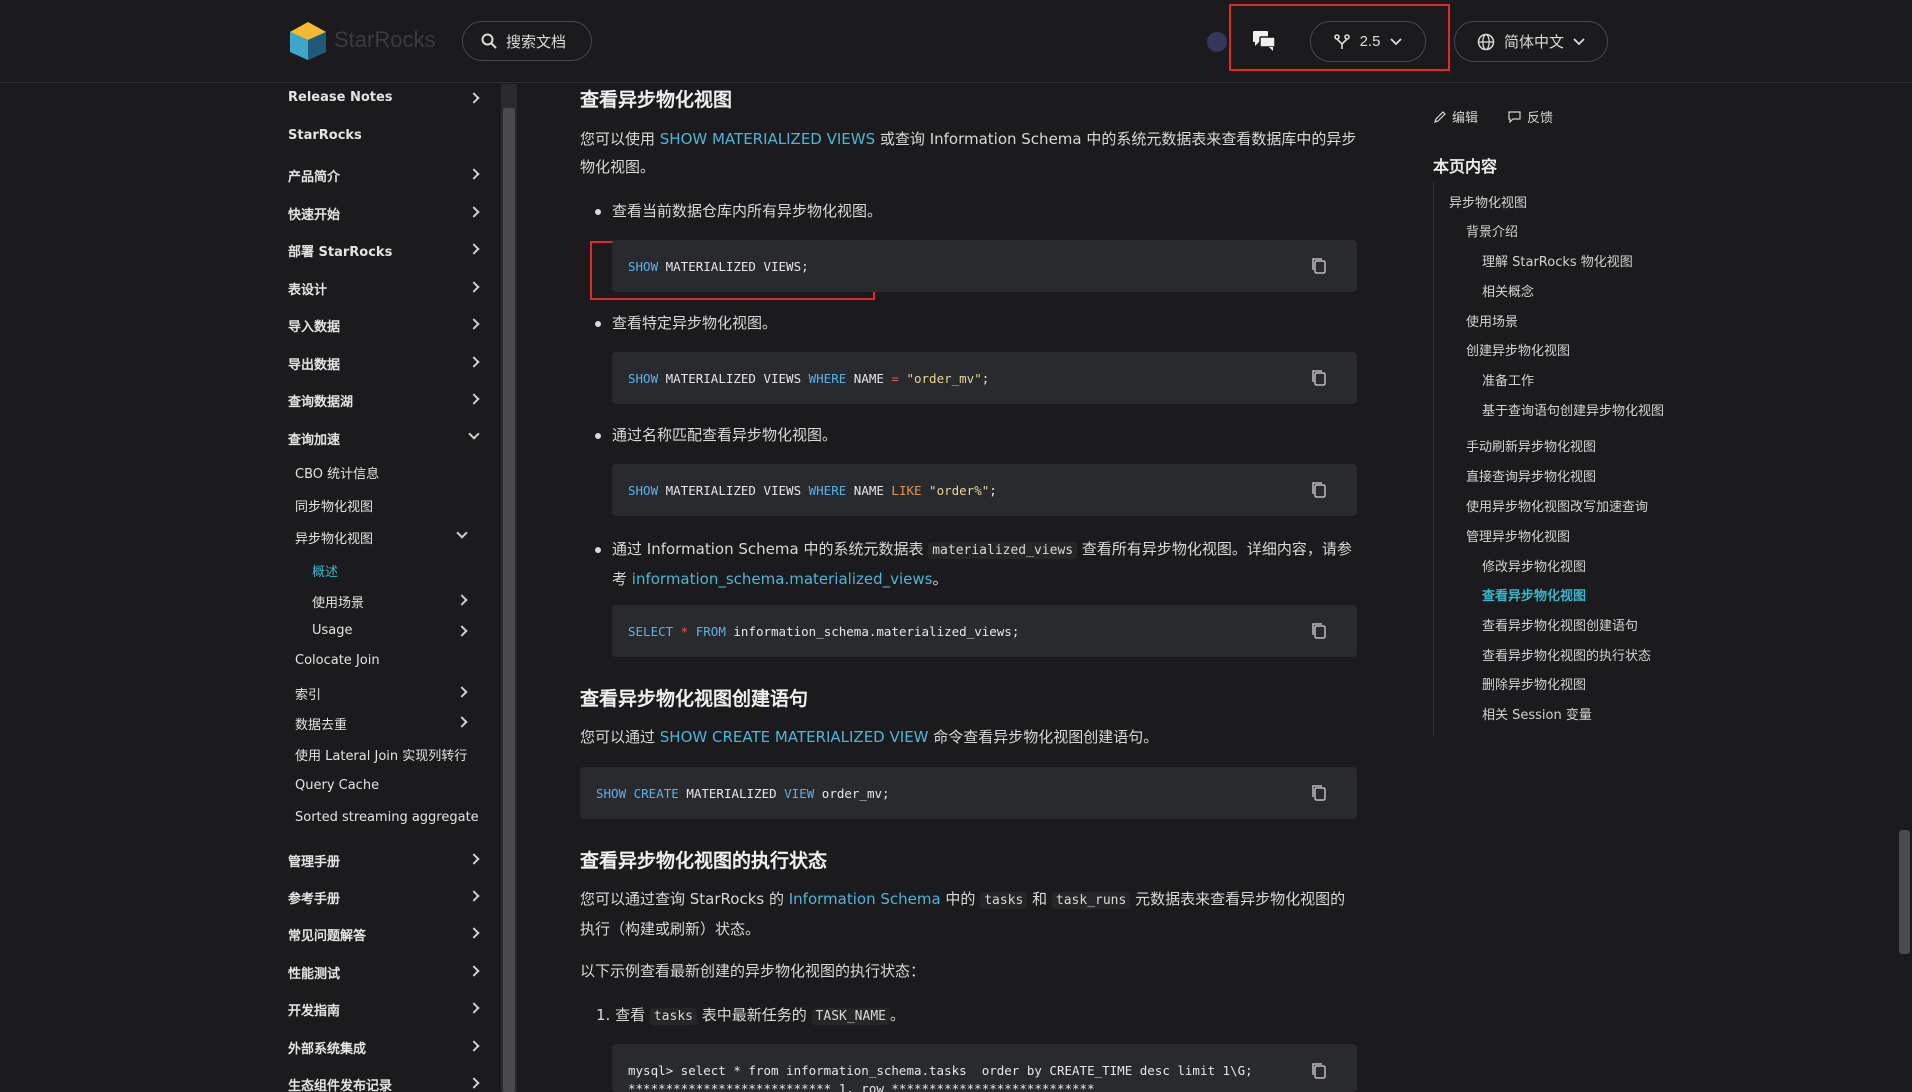 This screenshot has height=1092, width=1912. Describe the element at coordinates (794, 737) in the screenshot. I see `show-create-mv-link: SHOW CREATE MATERIALIZED VIEW` at that location.